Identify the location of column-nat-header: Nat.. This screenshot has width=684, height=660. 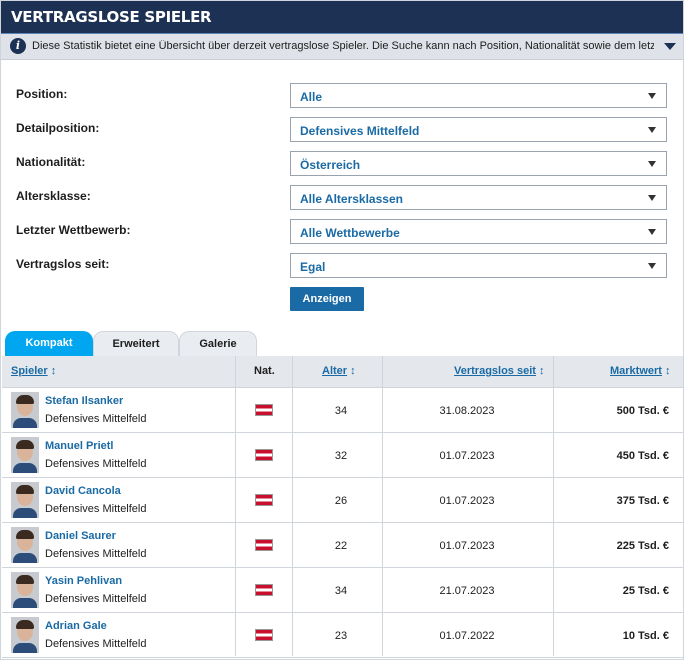
(264, 371).